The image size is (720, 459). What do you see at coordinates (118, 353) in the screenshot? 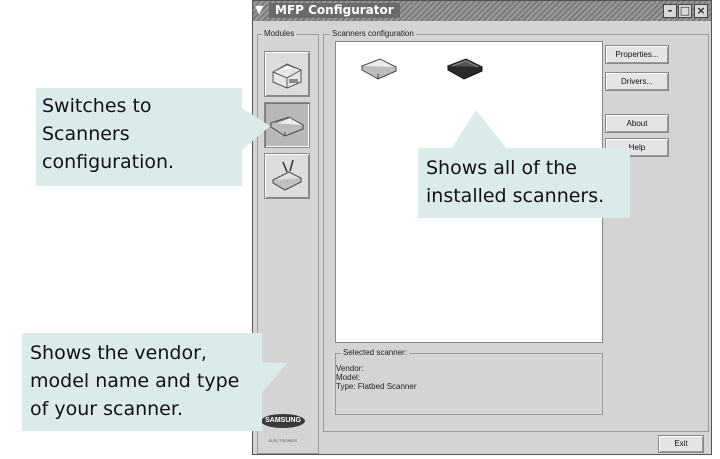
I see `callout-shows-vendor-line-1: Shows the vendor,` at bounding box center [118, 353].